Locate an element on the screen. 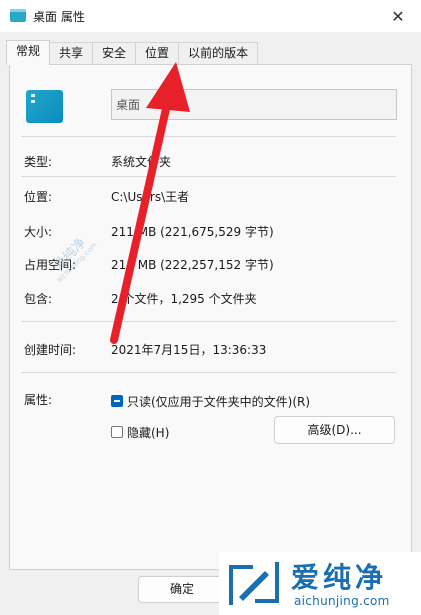  watermark-logo-icon is located at coordinates (254, 583).